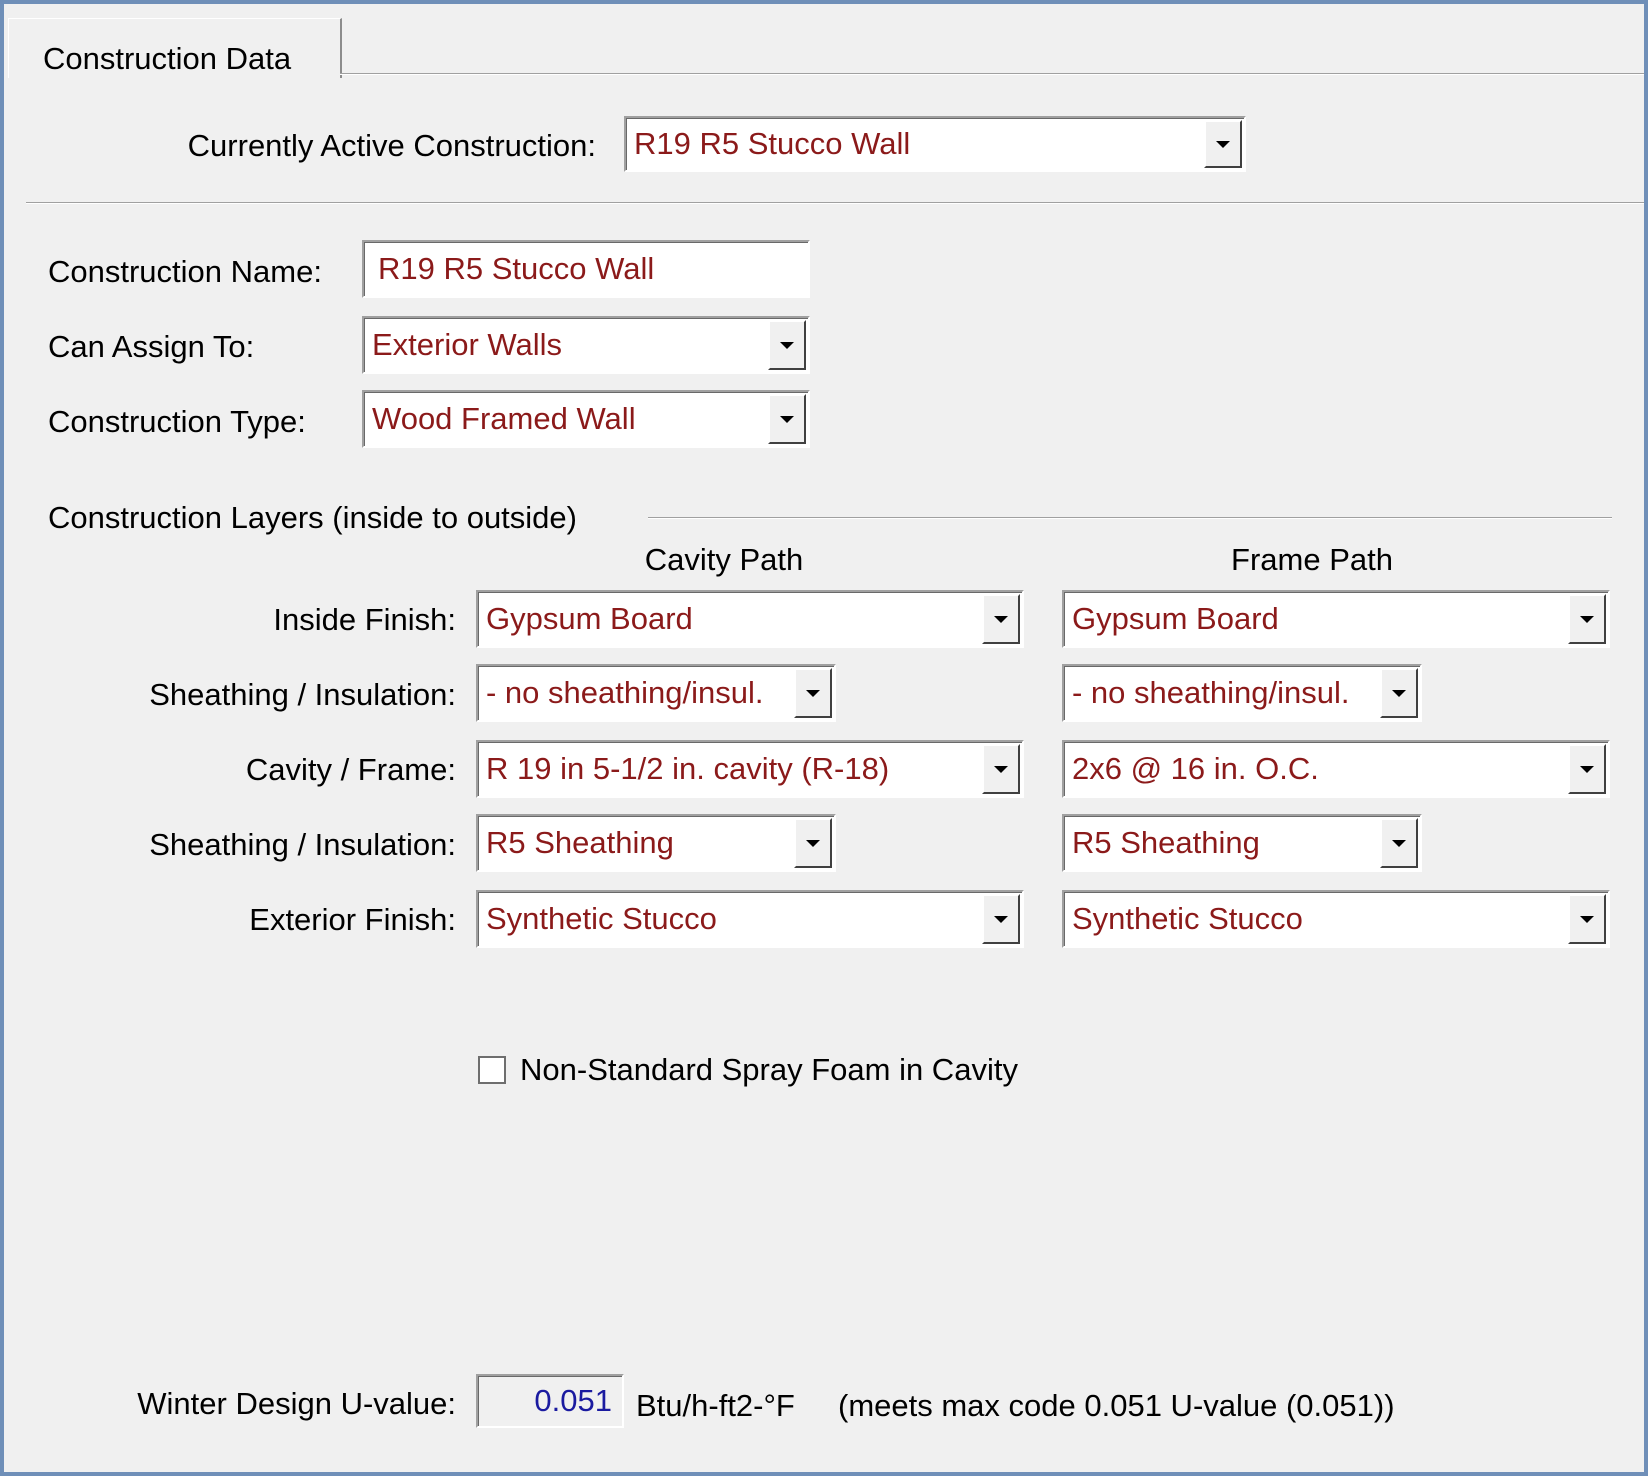 The width and height of the screenshot is (1648, 1476). I want to click on cavity-path-header: Cavity Path, so click(724, 559).